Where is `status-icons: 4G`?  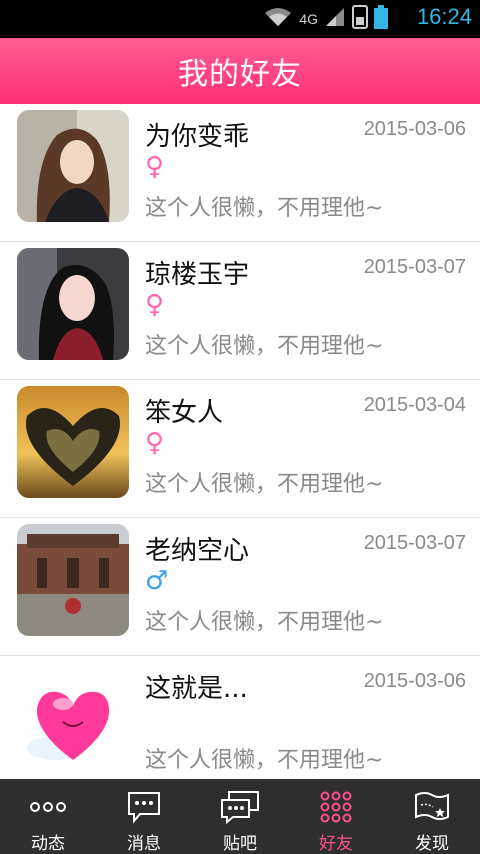 status-icons: 4G is located at coordinates (325, 19).